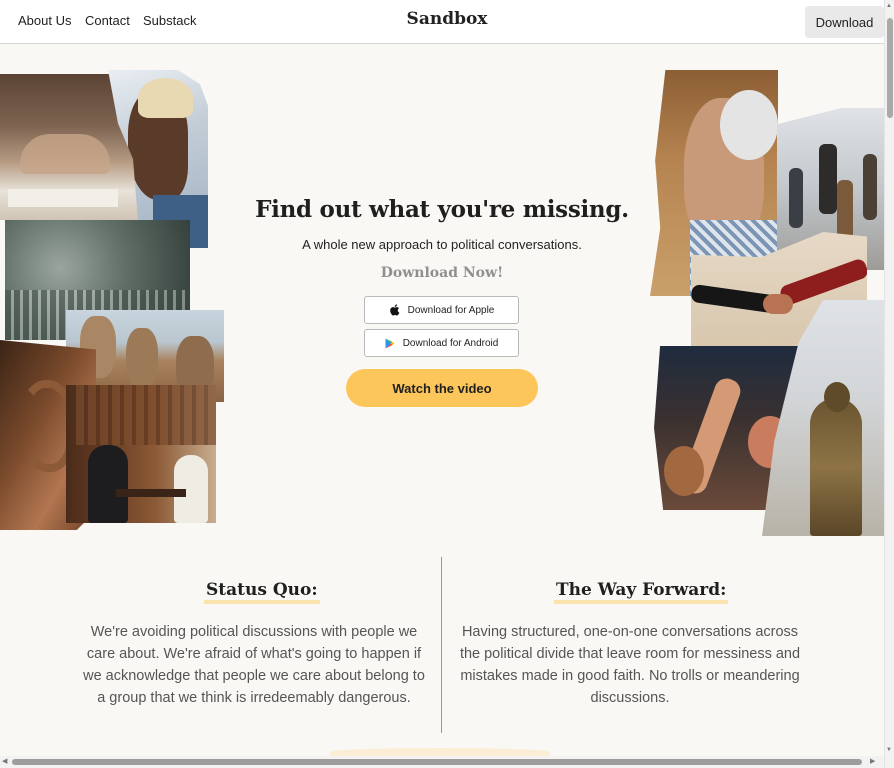  Describe the element at coordinates (441, 645) in the screenshot. I see `section-divider` at that location.